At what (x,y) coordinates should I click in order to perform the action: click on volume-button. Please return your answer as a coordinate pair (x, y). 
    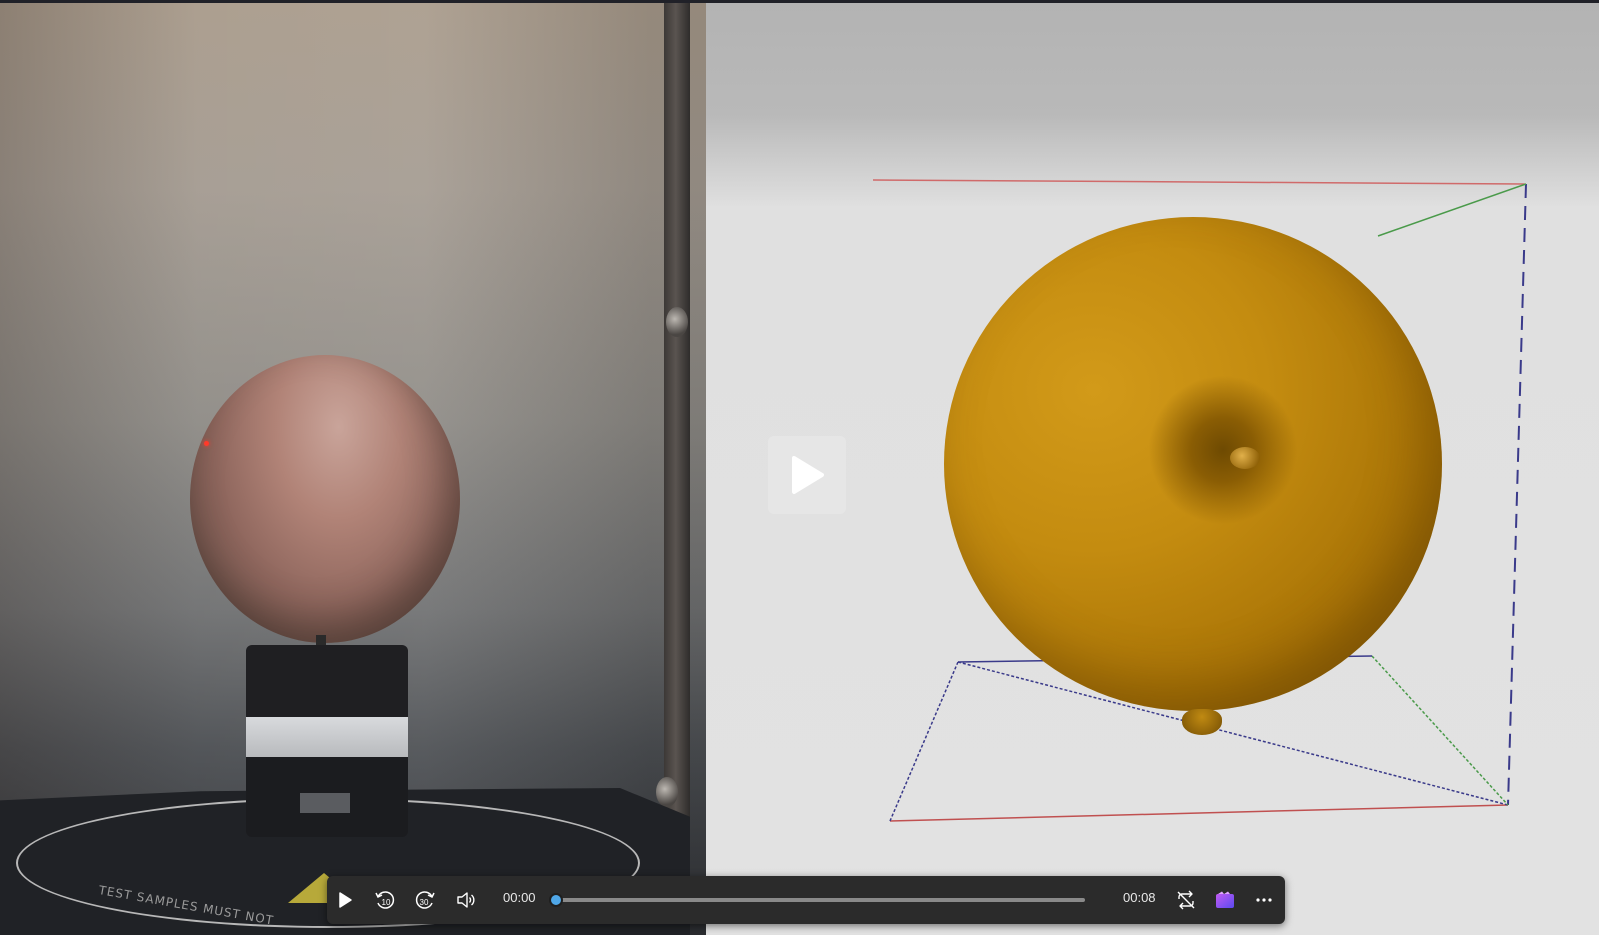
    Looking at the image, I should click on (466, 900).